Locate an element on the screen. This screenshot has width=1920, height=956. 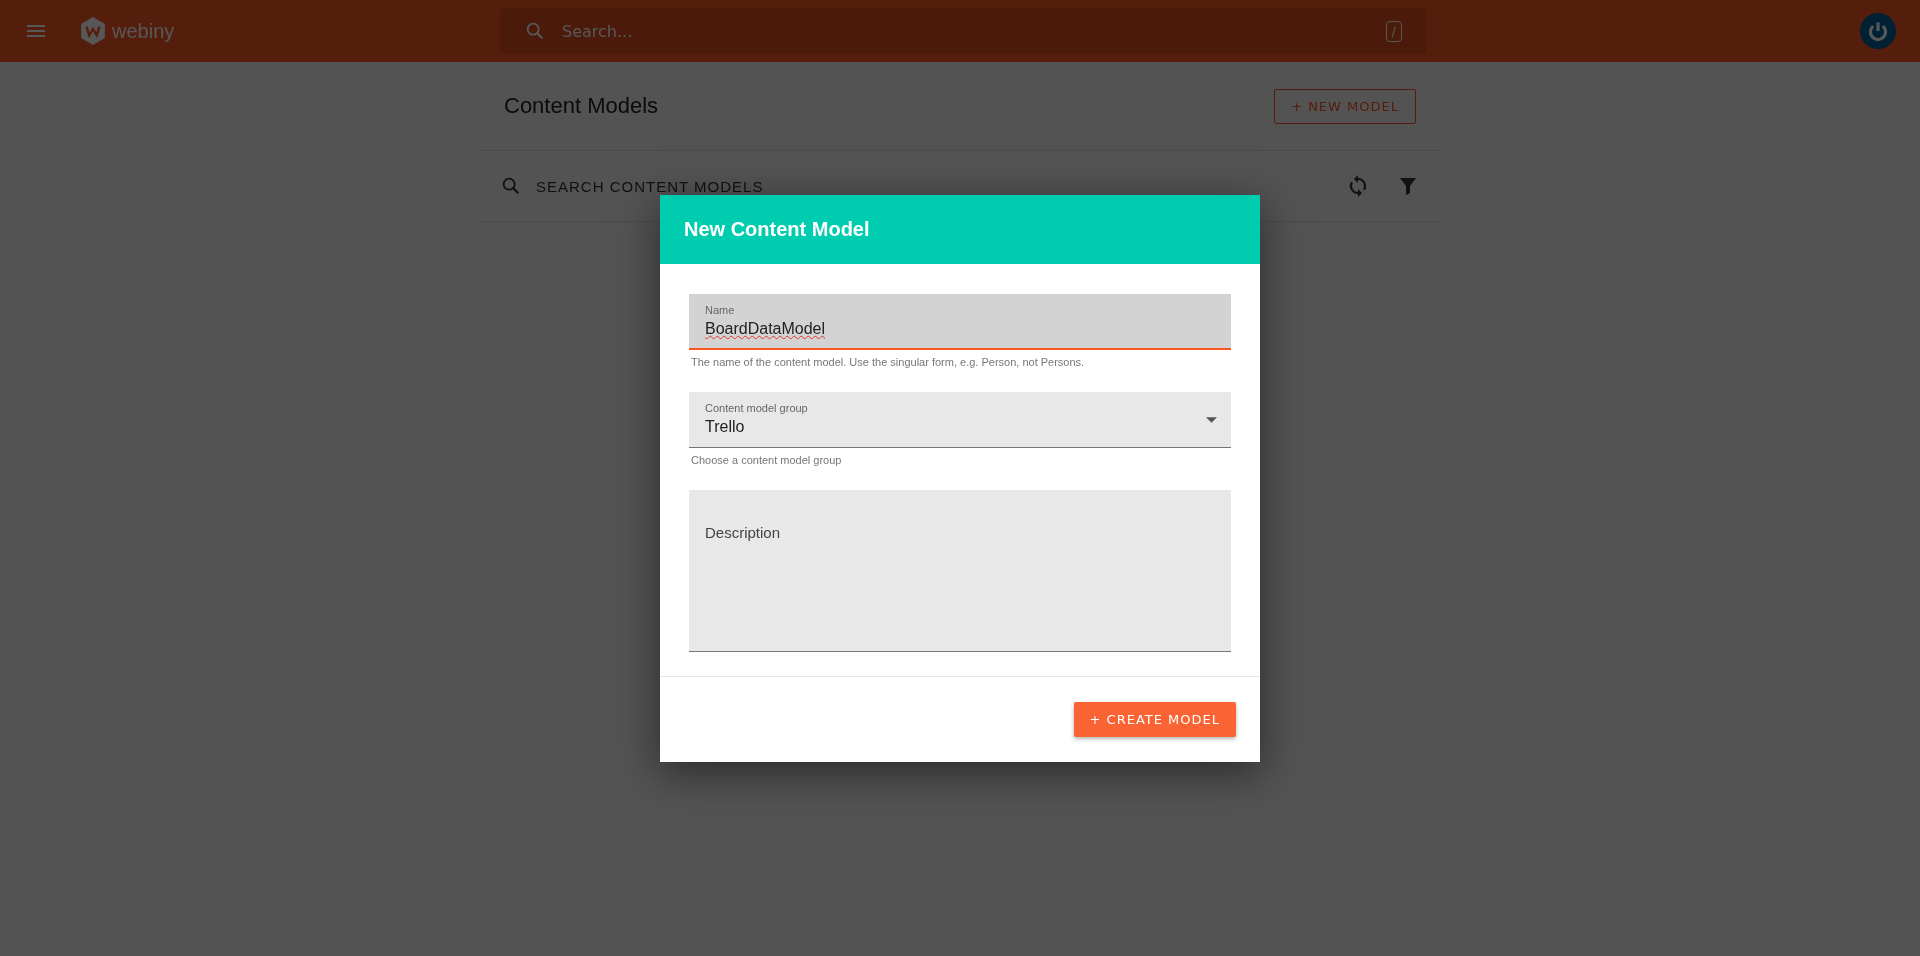
search-field: SEARCH CONTENT MODELS is located at coordinates (927, 186).